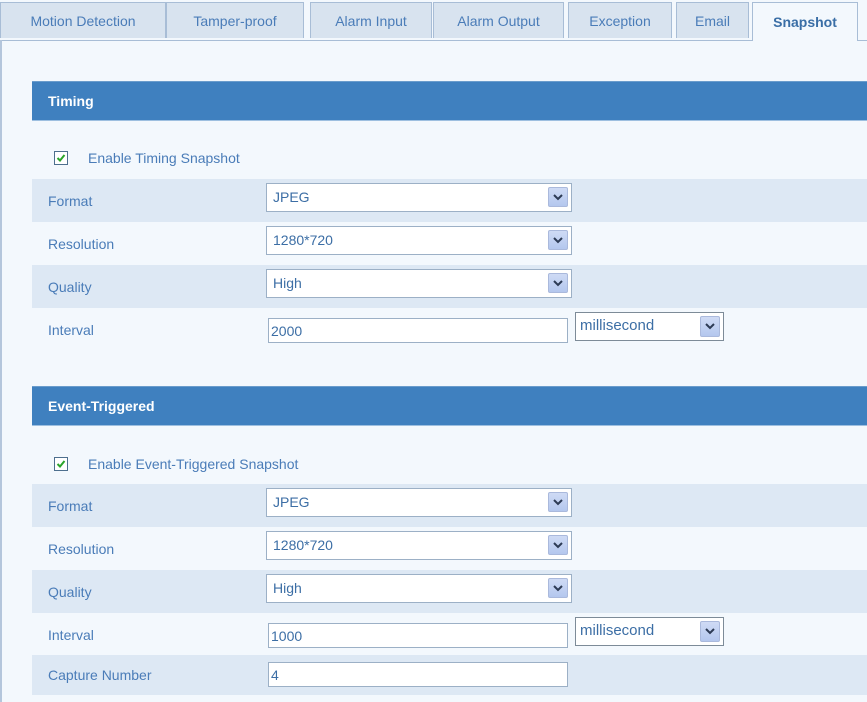 This screenshot has width=867, height=702. I want to click on timing-format-row: Format JPEG, so click(449, 200).